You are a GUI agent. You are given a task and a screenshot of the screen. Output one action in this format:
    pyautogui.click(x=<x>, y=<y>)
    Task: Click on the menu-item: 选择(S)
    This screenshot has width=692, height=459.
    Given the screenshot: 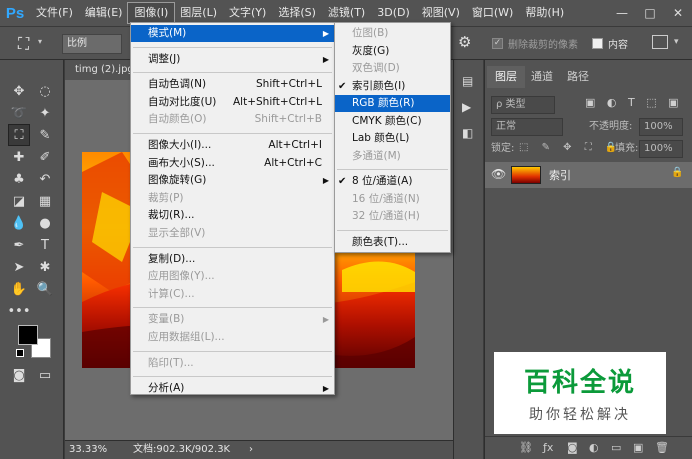 What is the action you would take?
    pyautogui.click(x=297, y=13)
    